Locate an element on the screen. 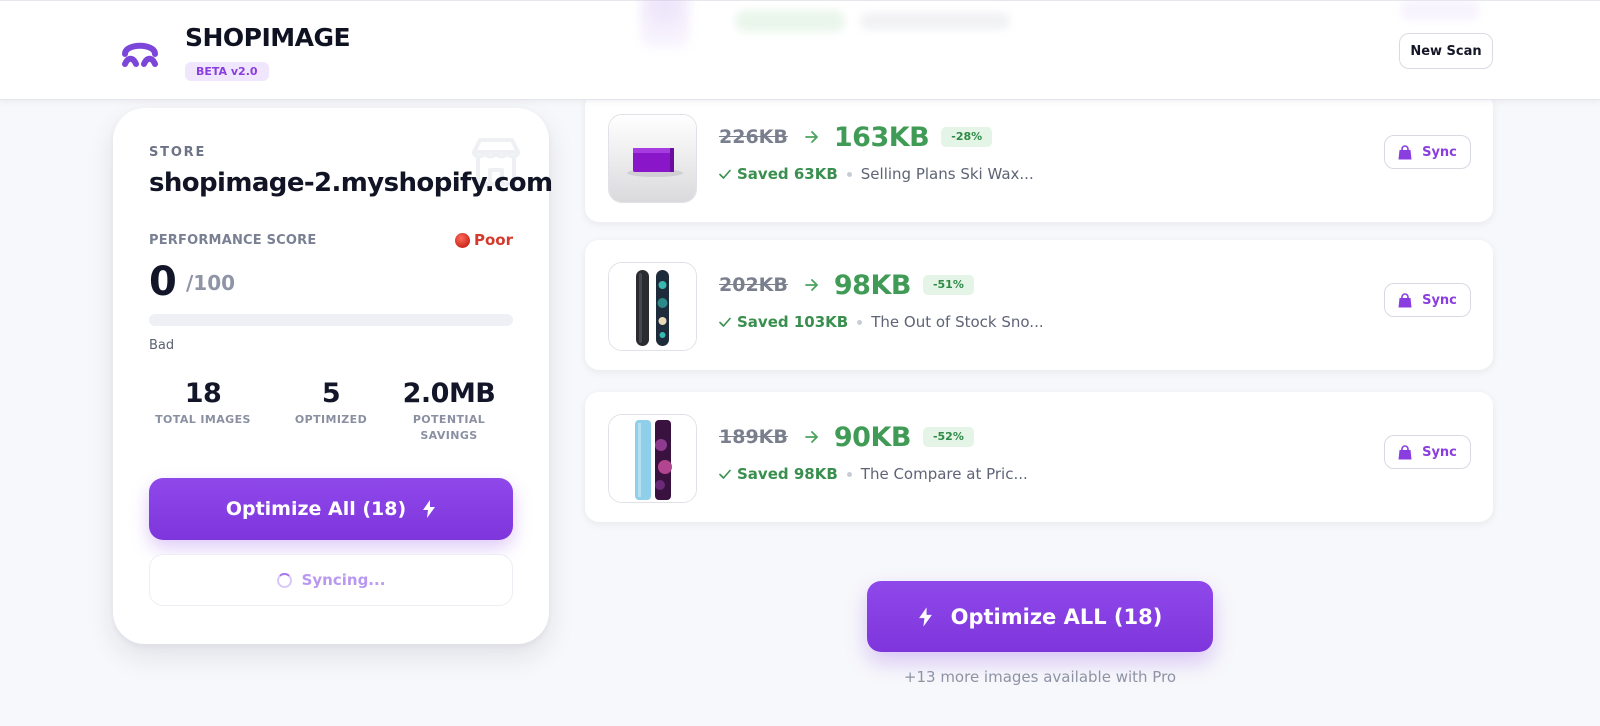  red-dot-icon is located at coordinates (462, 240).